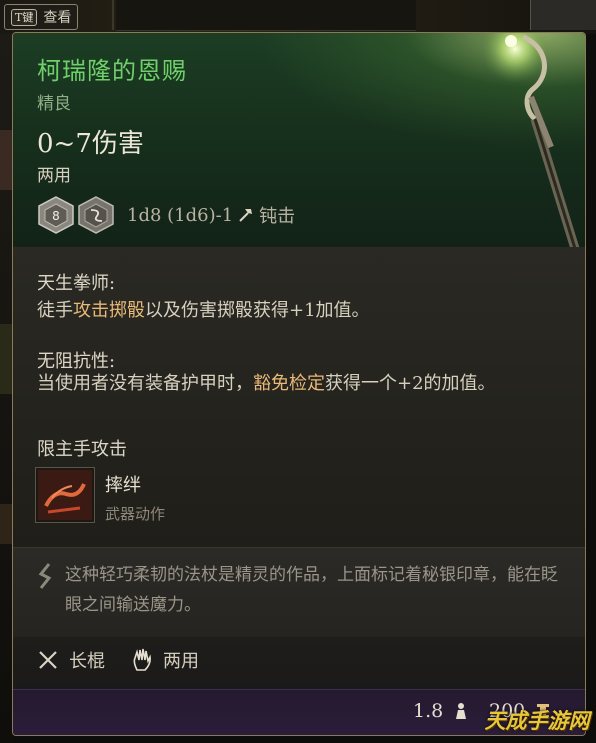 This screenshot has height=743, width=596. What do you see at coordinates (537, 720) in the screenshot?
I see `site-watermark: 天成手游网` at bounding box center [537, 720].